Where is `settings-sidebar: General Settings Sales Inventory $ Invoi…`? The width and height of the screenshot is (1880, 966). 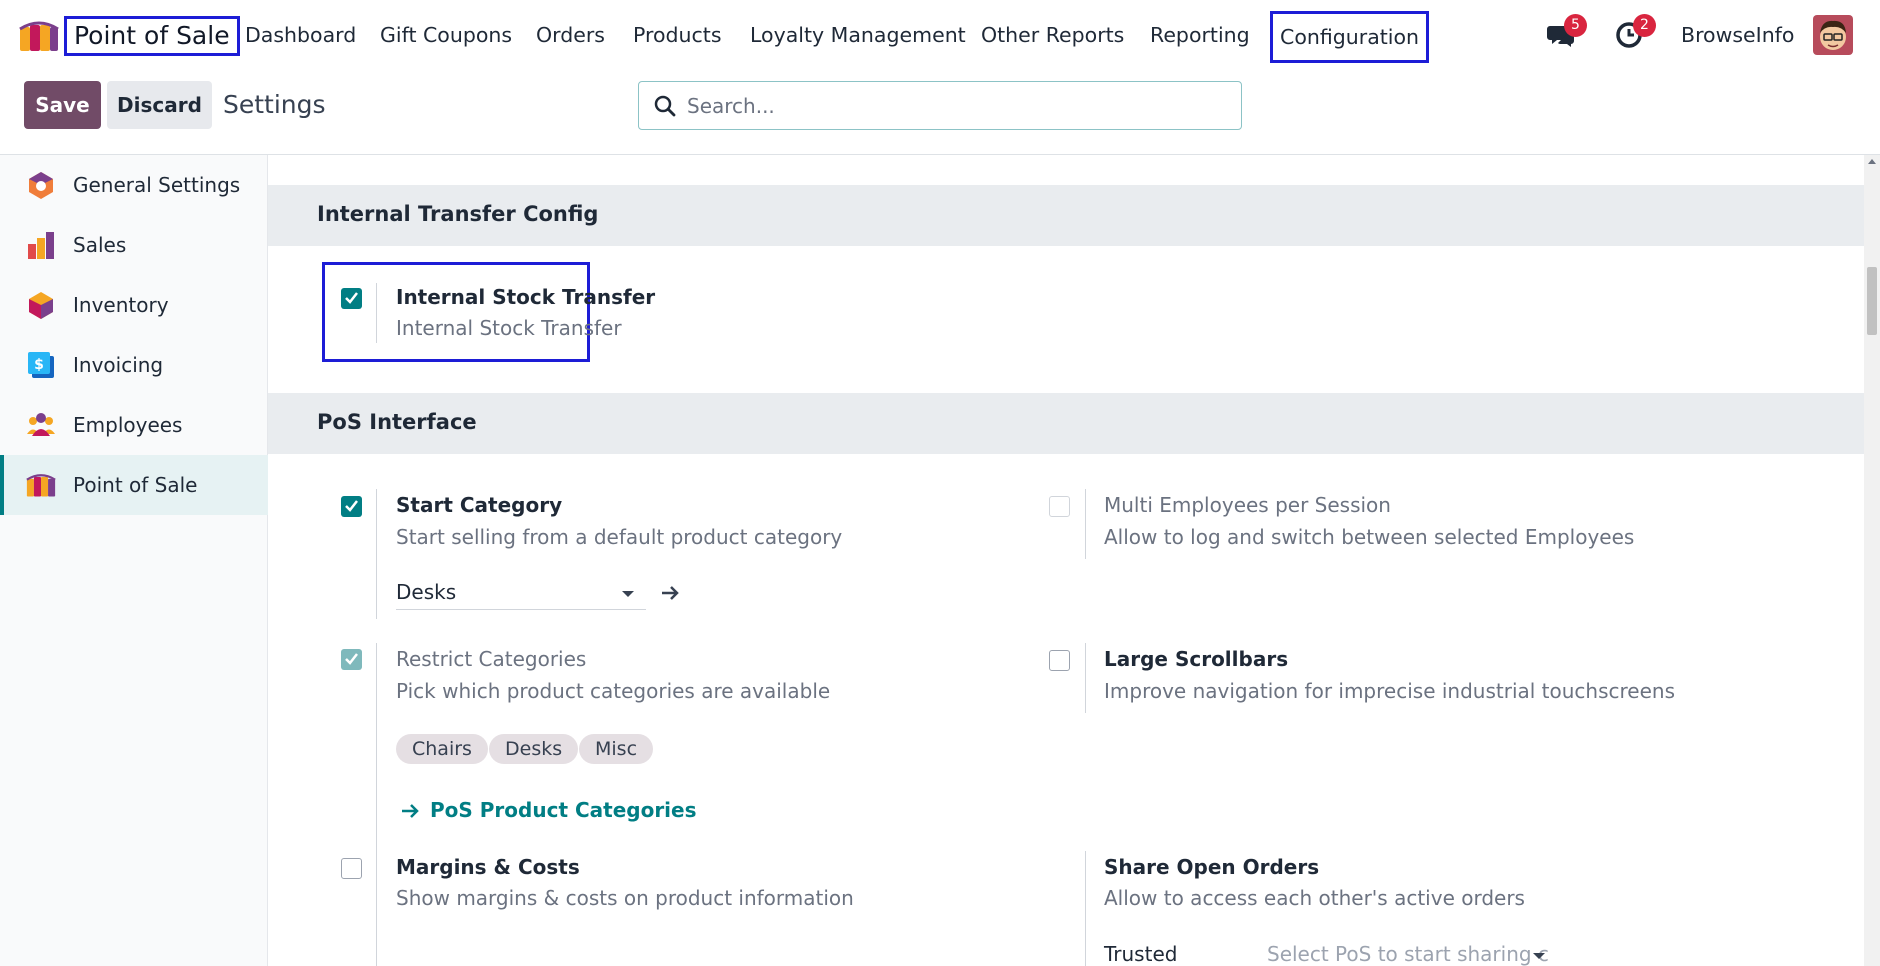
settings-sidebar: General Settings Sales Inventory $ Invoi… is located at coordinates (134, 560).